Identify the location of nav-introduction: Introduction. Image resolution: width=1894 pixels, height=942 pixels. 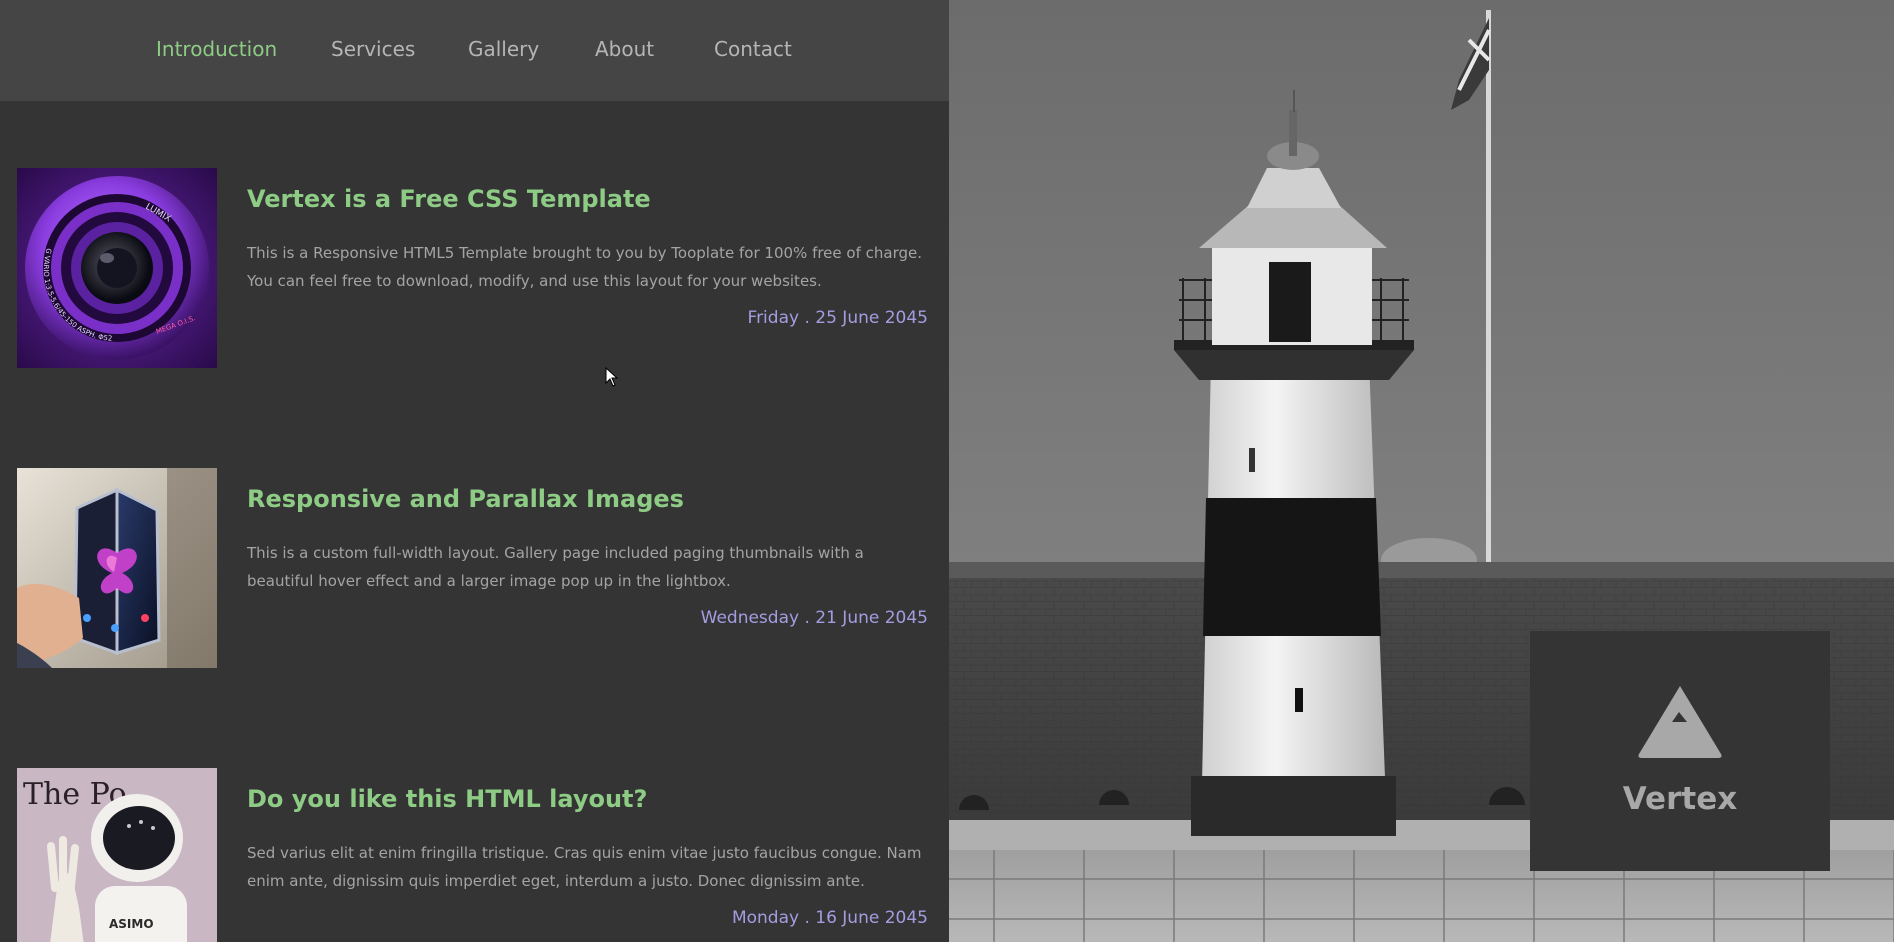
(216, 49).